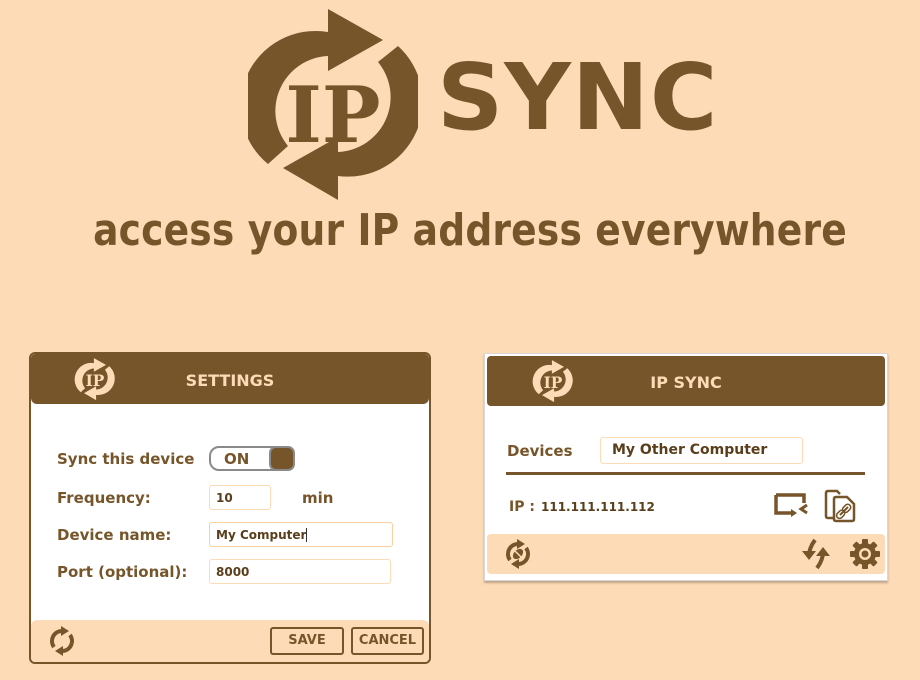 This screenshot has width=920, height=680. I want to click on port-input: 8000, so click(300, 571).